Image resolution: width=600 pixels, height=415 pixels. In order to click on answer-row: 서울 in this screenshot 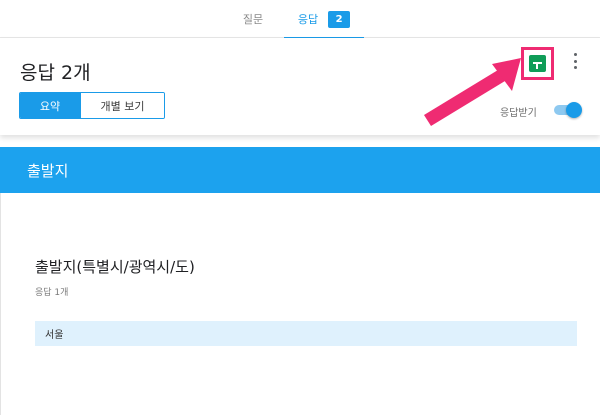, I will do `click(306, 333)`.